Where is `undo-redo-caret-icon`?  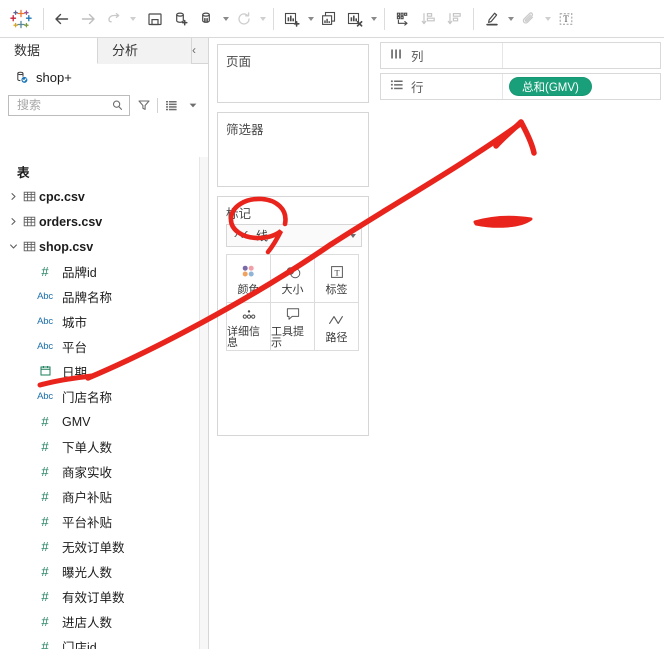 undo-redo-caret-icon is located at coordinates (132, 19).